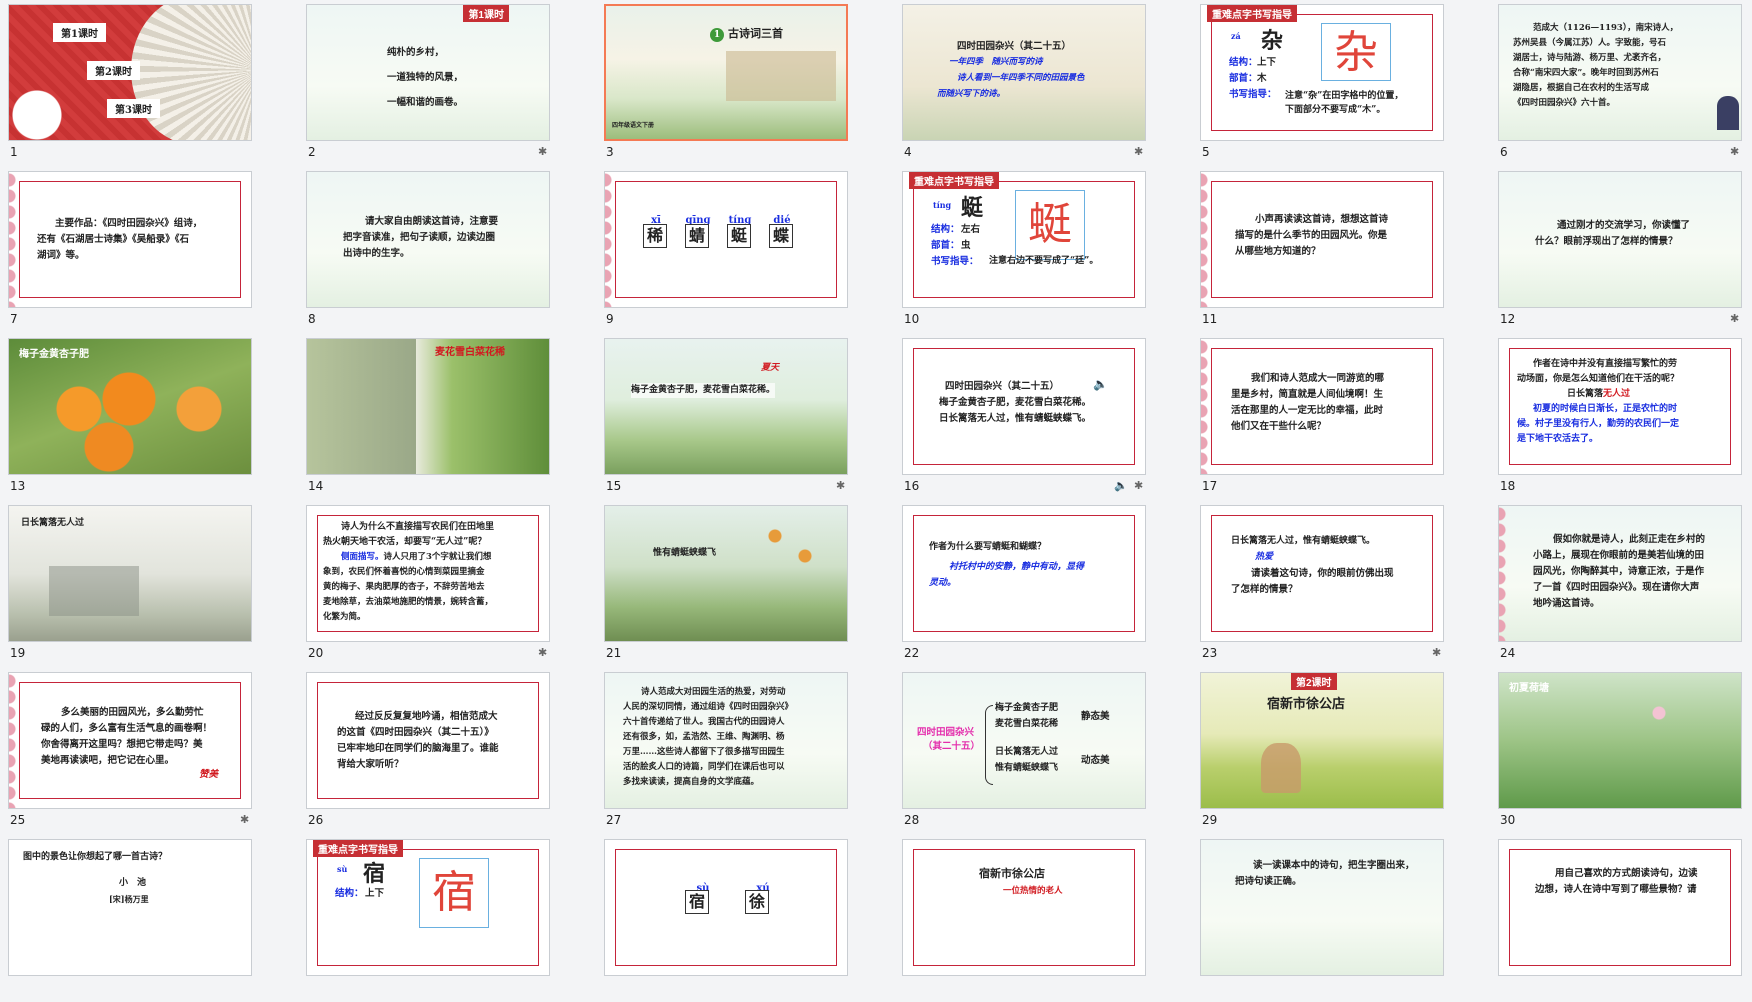  I want to click on pinyin: zá, so click(1236, 36).